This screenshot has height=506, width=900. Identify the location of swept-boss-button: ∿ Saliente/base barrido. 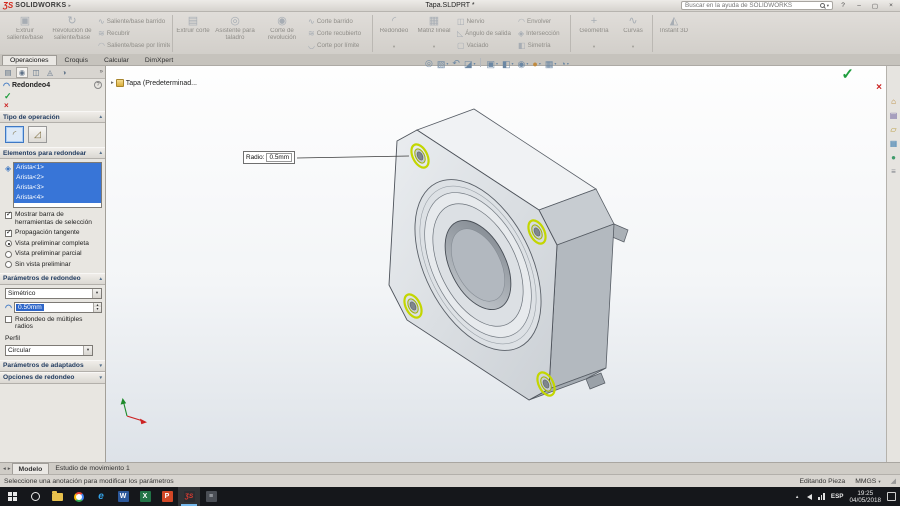
(133, 21).